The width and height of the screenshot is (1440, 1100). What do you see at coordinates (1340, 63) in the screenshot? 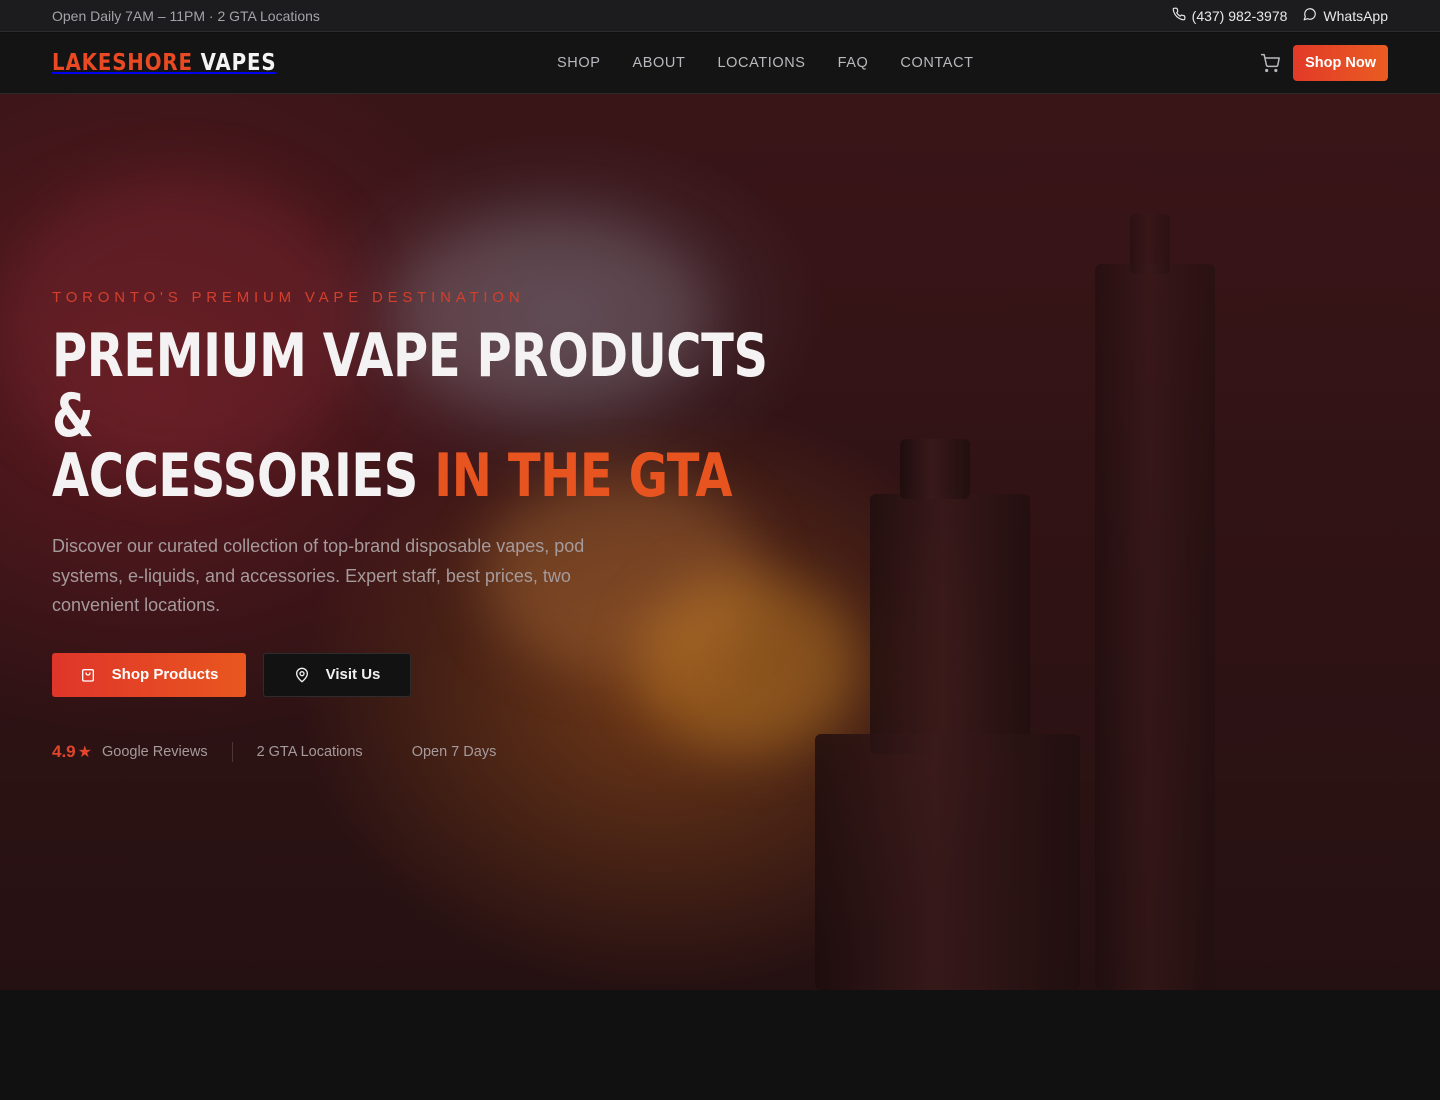
I see `shop-now-button: Shop Now` at bounding box center [1340, 63].